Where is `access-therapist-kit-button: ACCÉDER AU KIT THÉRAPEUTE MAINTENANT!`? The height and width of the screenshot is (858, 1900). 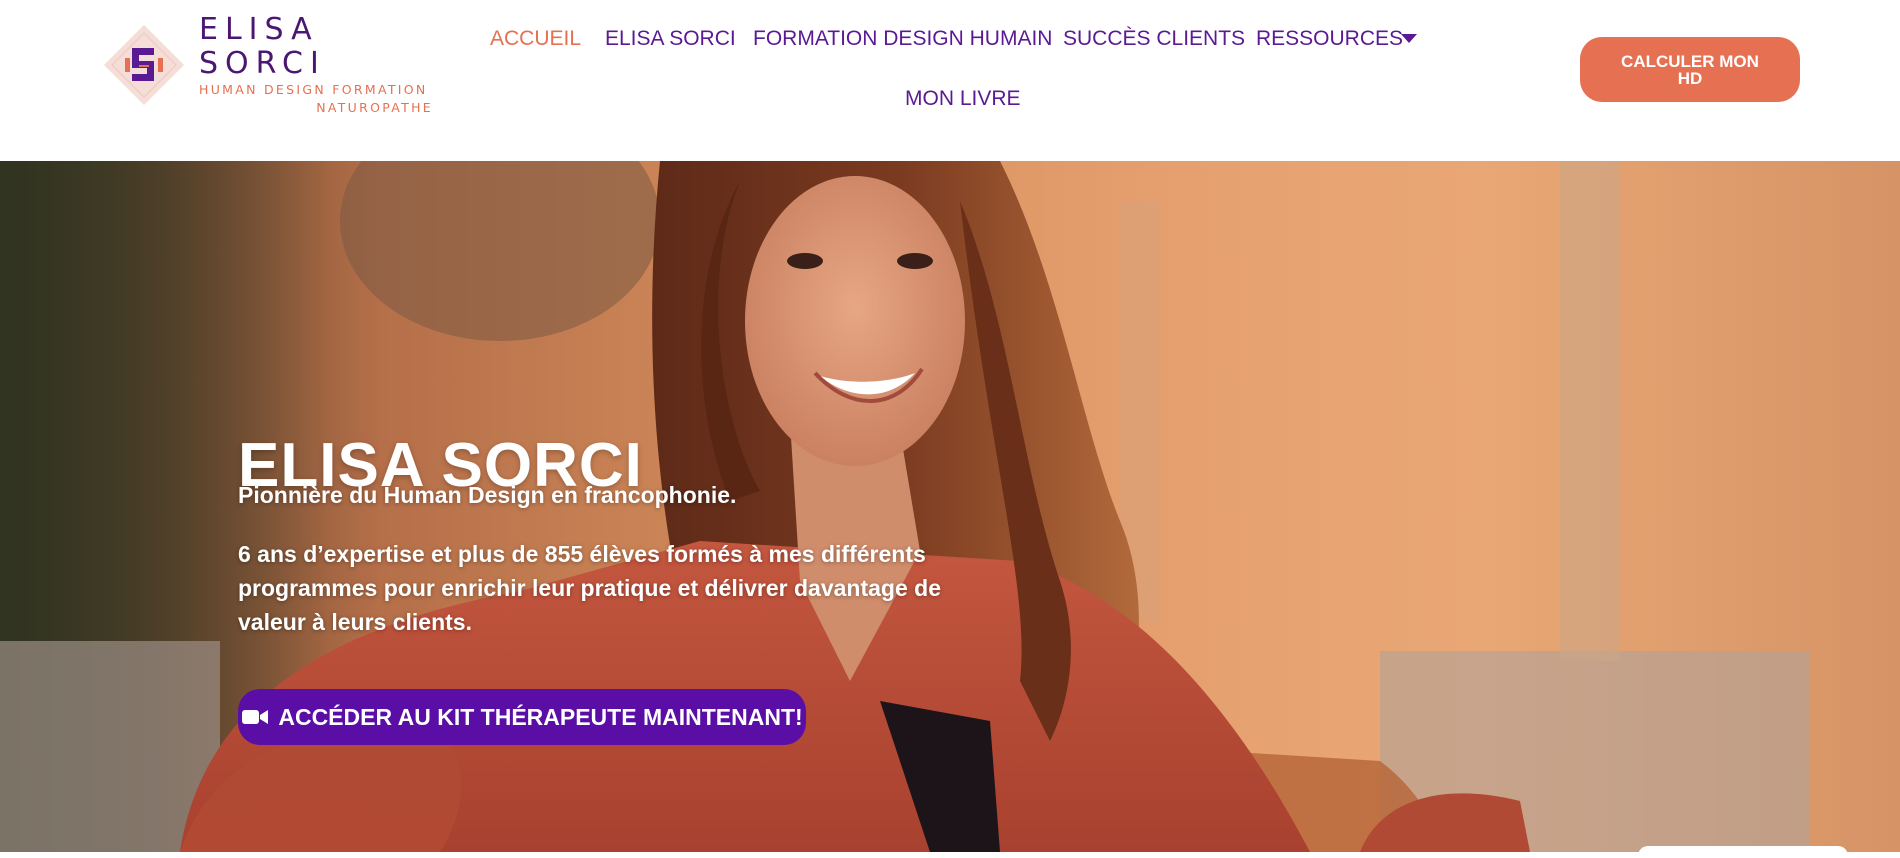
access-therapist-kit-button: ACCÉDER AU KIT THÉRAPEUTE MAINTENANT! is located at coordinates (522, 717).